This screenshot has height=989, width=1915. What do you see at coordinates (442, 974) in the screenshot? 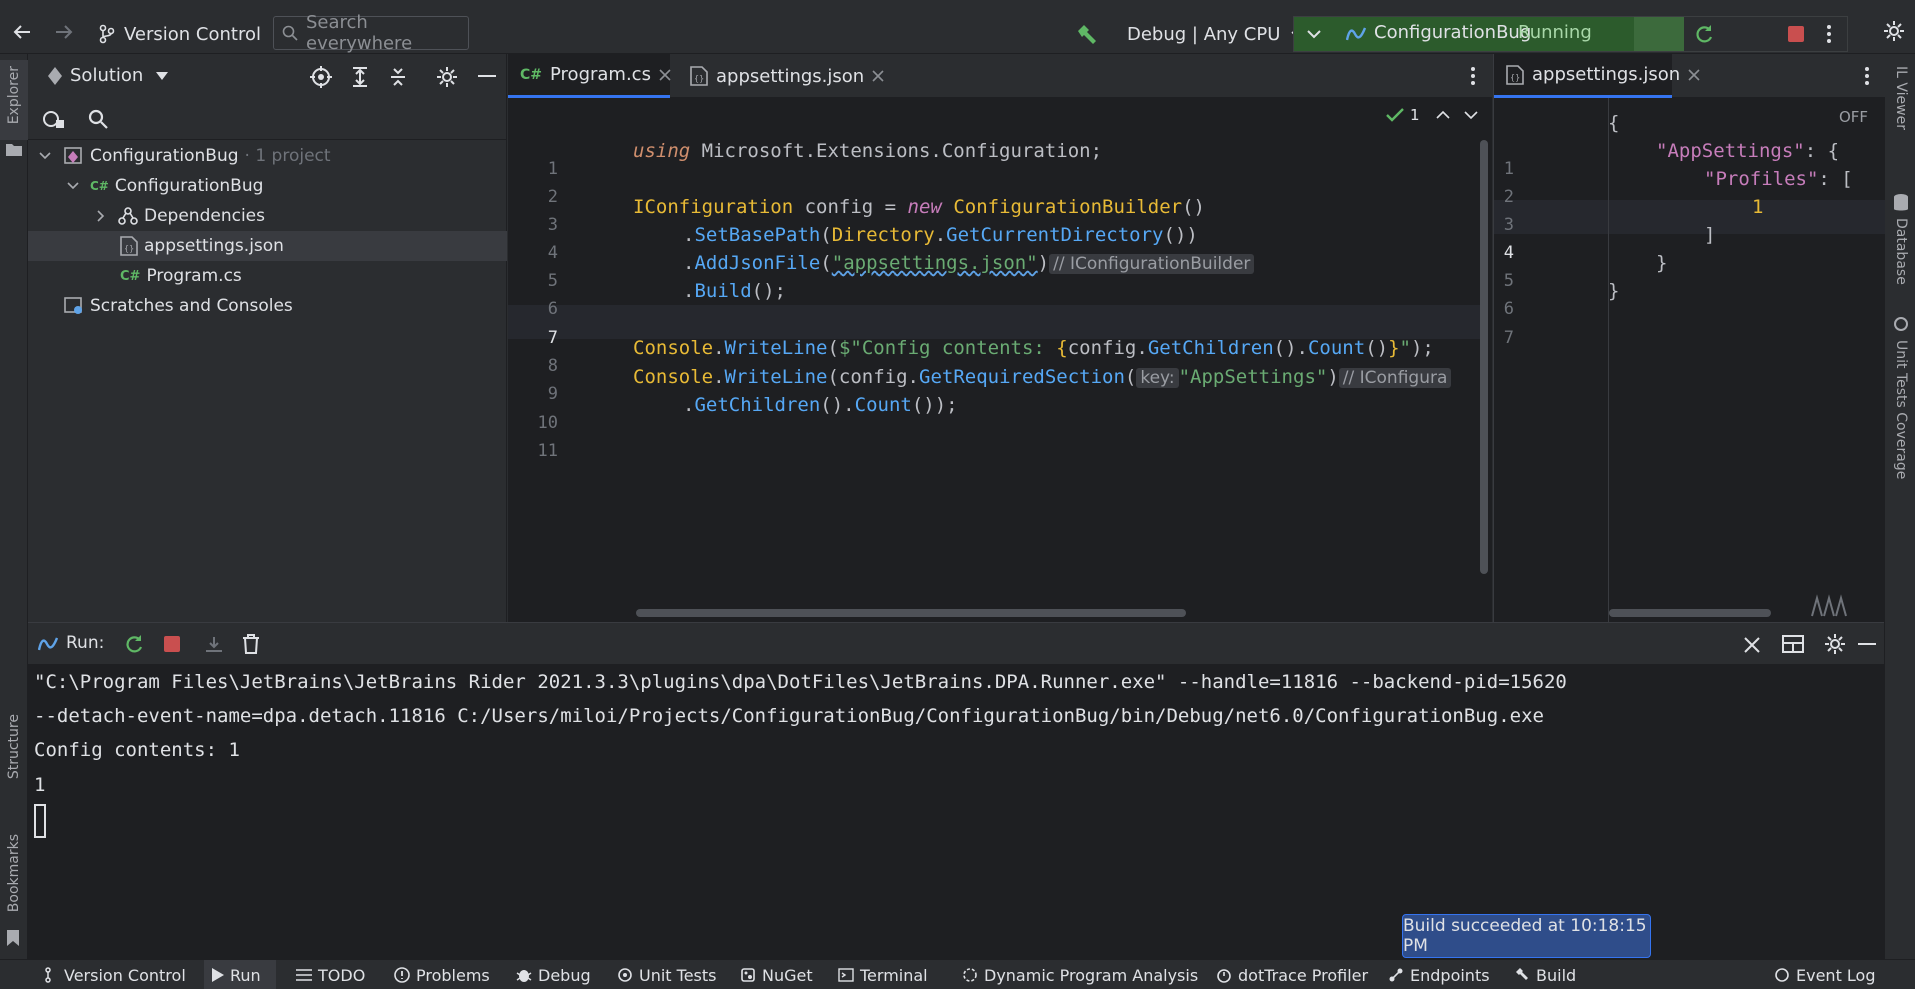
I see `bottom-problems: Problems` at bounding box center [442, 974].